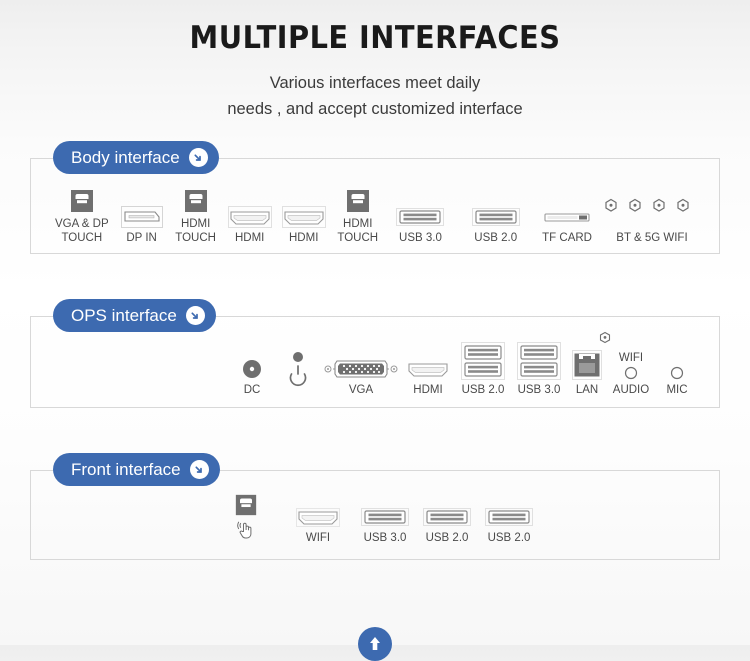  What do you see at coordinates (141, 213) in the screenshot?
I see `displayport-icon` at bounding box center [141, 213].